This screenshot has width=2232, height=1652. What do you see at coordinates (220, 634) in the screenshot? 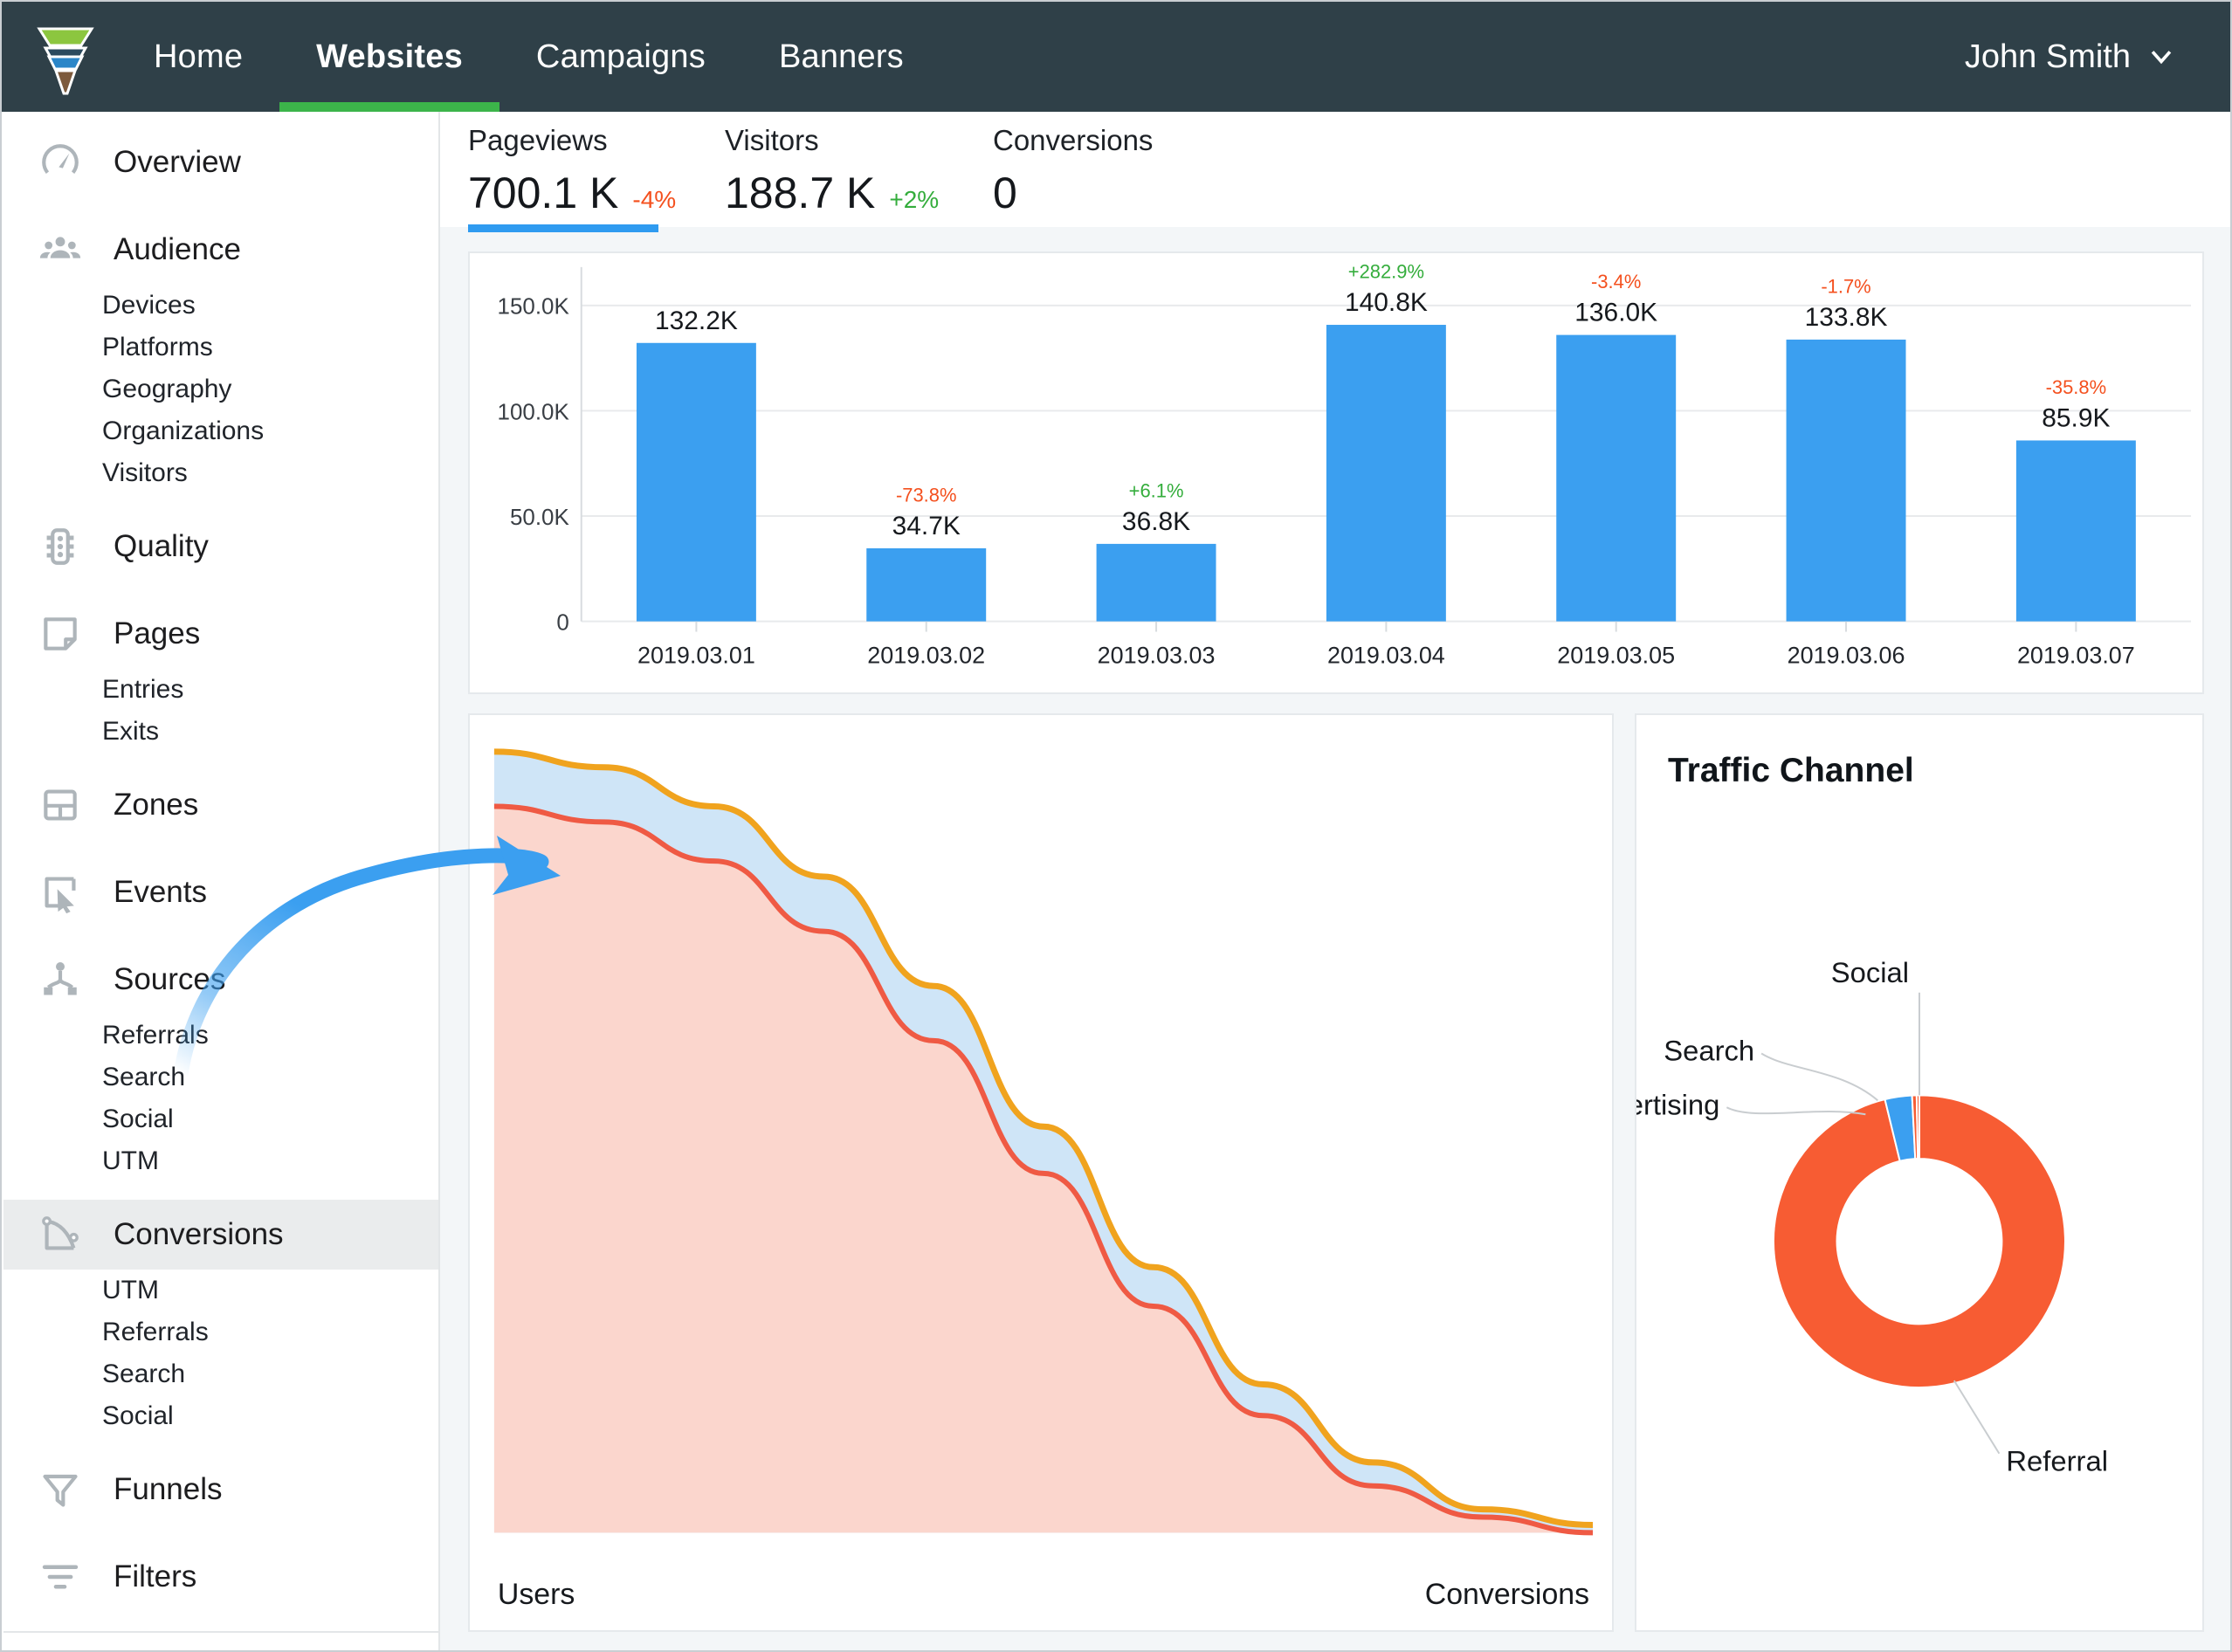
I see `sidebar-item-pages: Pages` at bounding box center [220, 634].